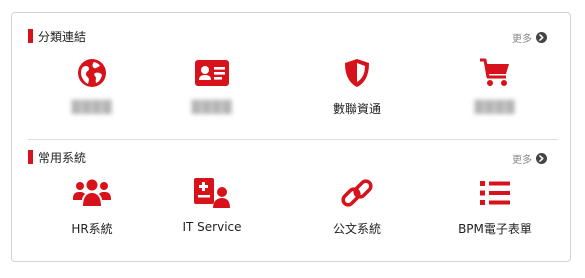  I want to click on system-label: IT Service, so click(212, 227).